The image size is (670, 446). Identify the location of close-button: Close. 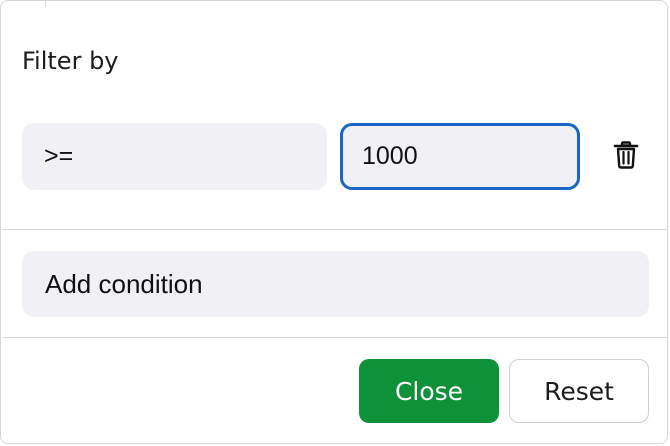
(429, 391).